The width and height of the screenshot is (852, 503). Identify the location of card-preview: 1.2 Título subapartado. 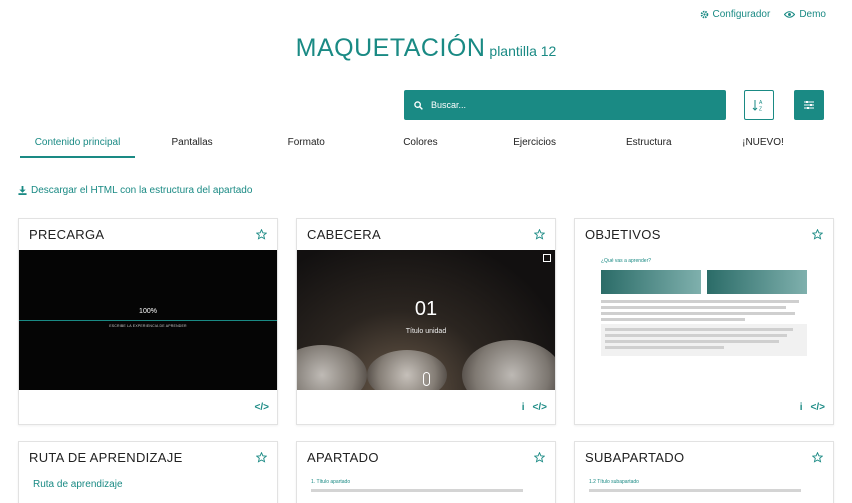
(704, 487).